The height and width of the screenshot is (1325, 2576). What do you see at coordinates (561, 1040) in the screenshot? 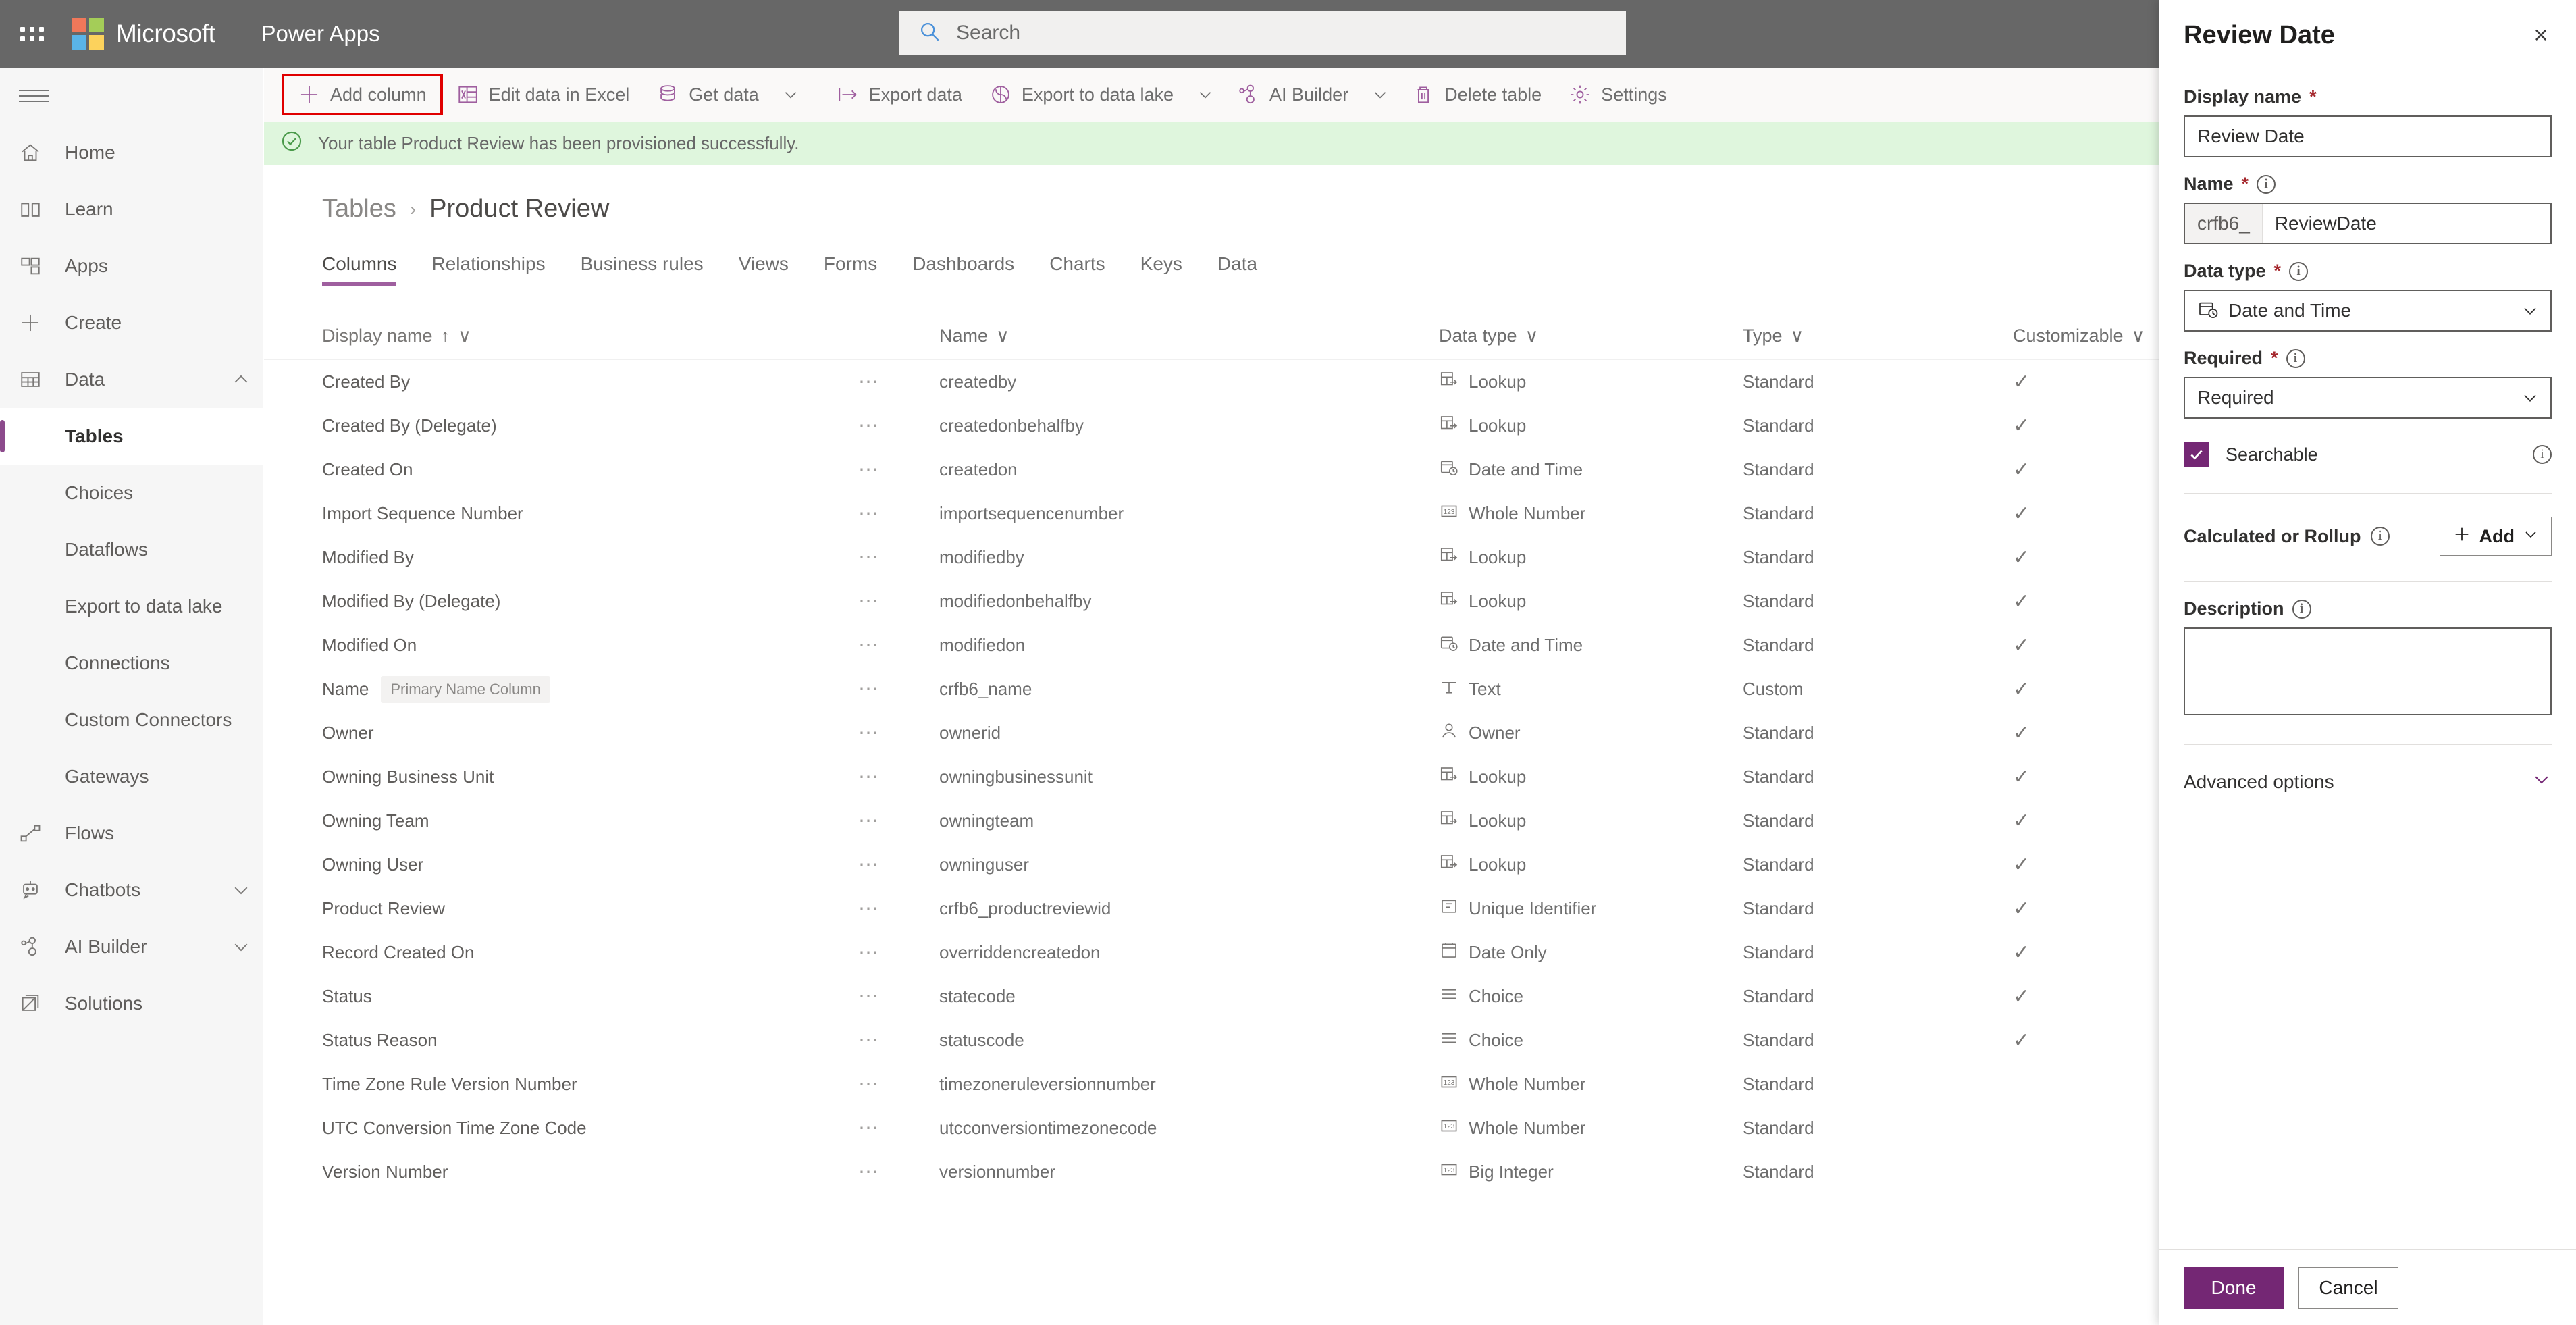
I see `cell-display-name: Status Reason` at bounding box center [561, 1040].